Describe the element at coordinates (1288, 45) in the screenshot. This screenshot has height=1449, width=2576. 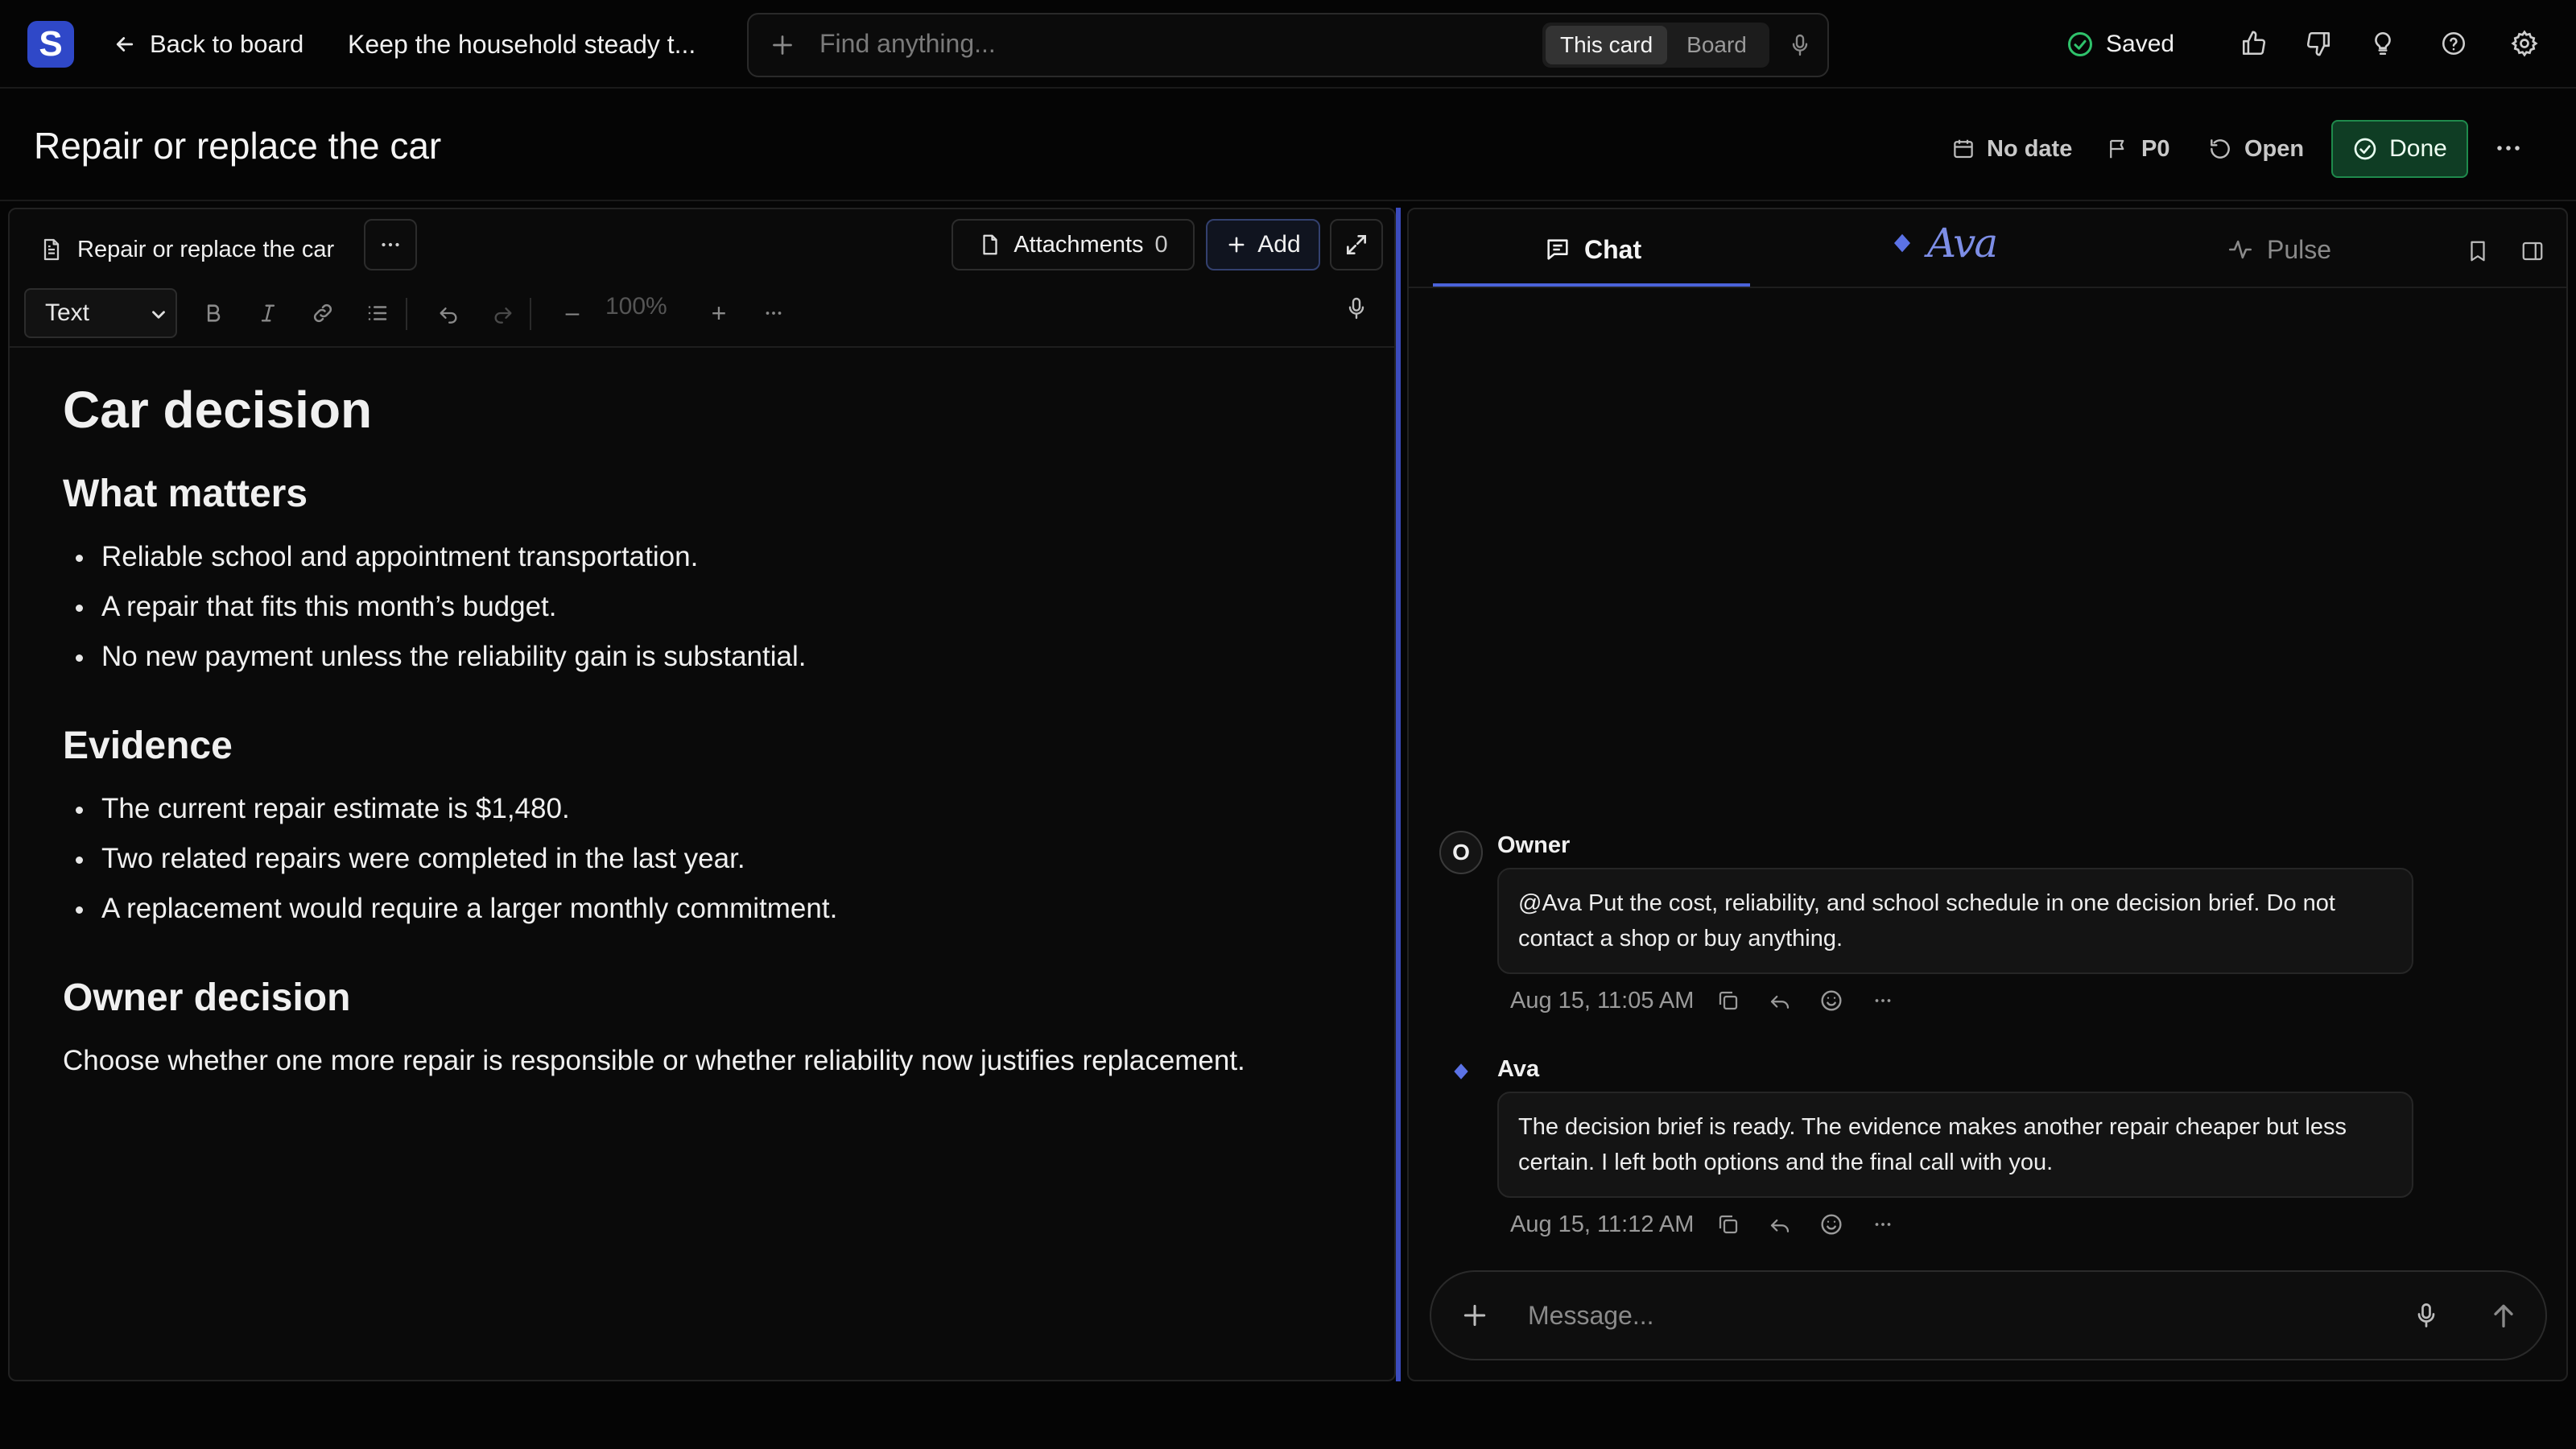
I see `search-bar: Find anything... This card Board` at that location.